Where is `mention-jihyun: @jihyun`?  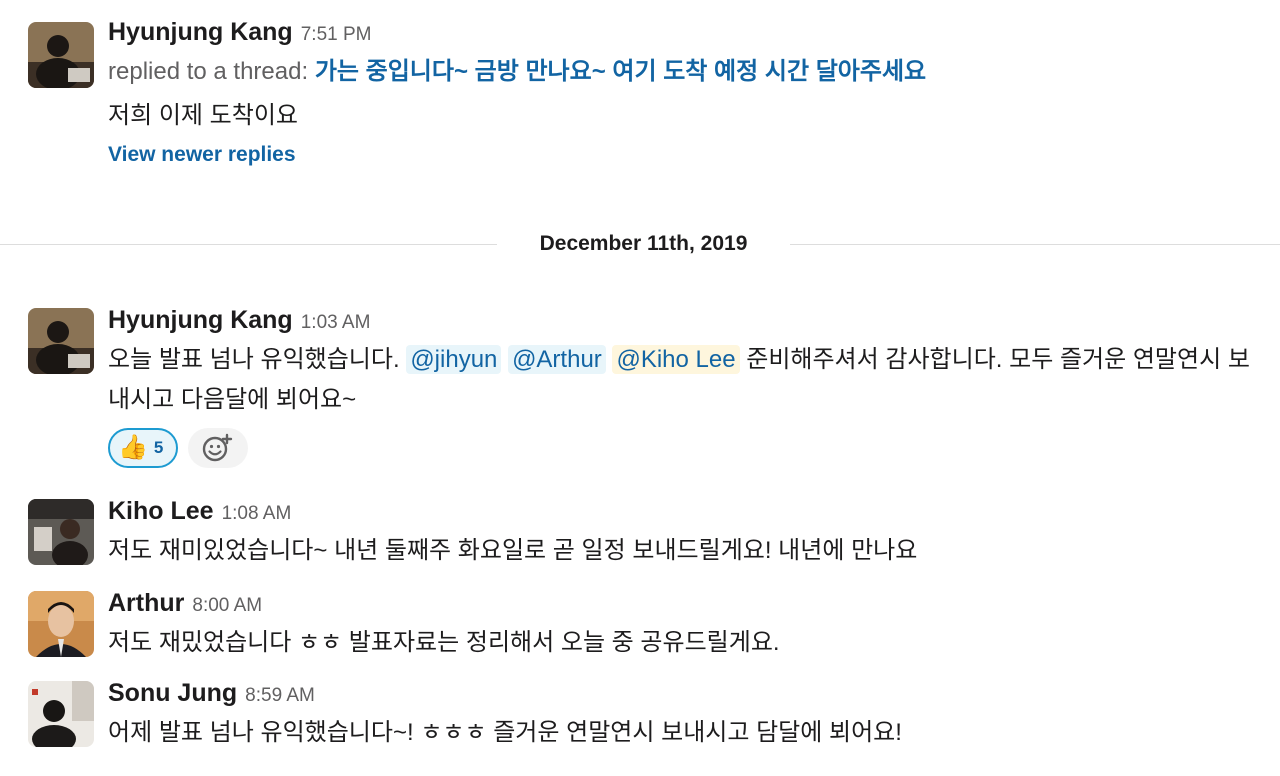
mention-jihyun: @jihyun is located at coordinates (454, 359).